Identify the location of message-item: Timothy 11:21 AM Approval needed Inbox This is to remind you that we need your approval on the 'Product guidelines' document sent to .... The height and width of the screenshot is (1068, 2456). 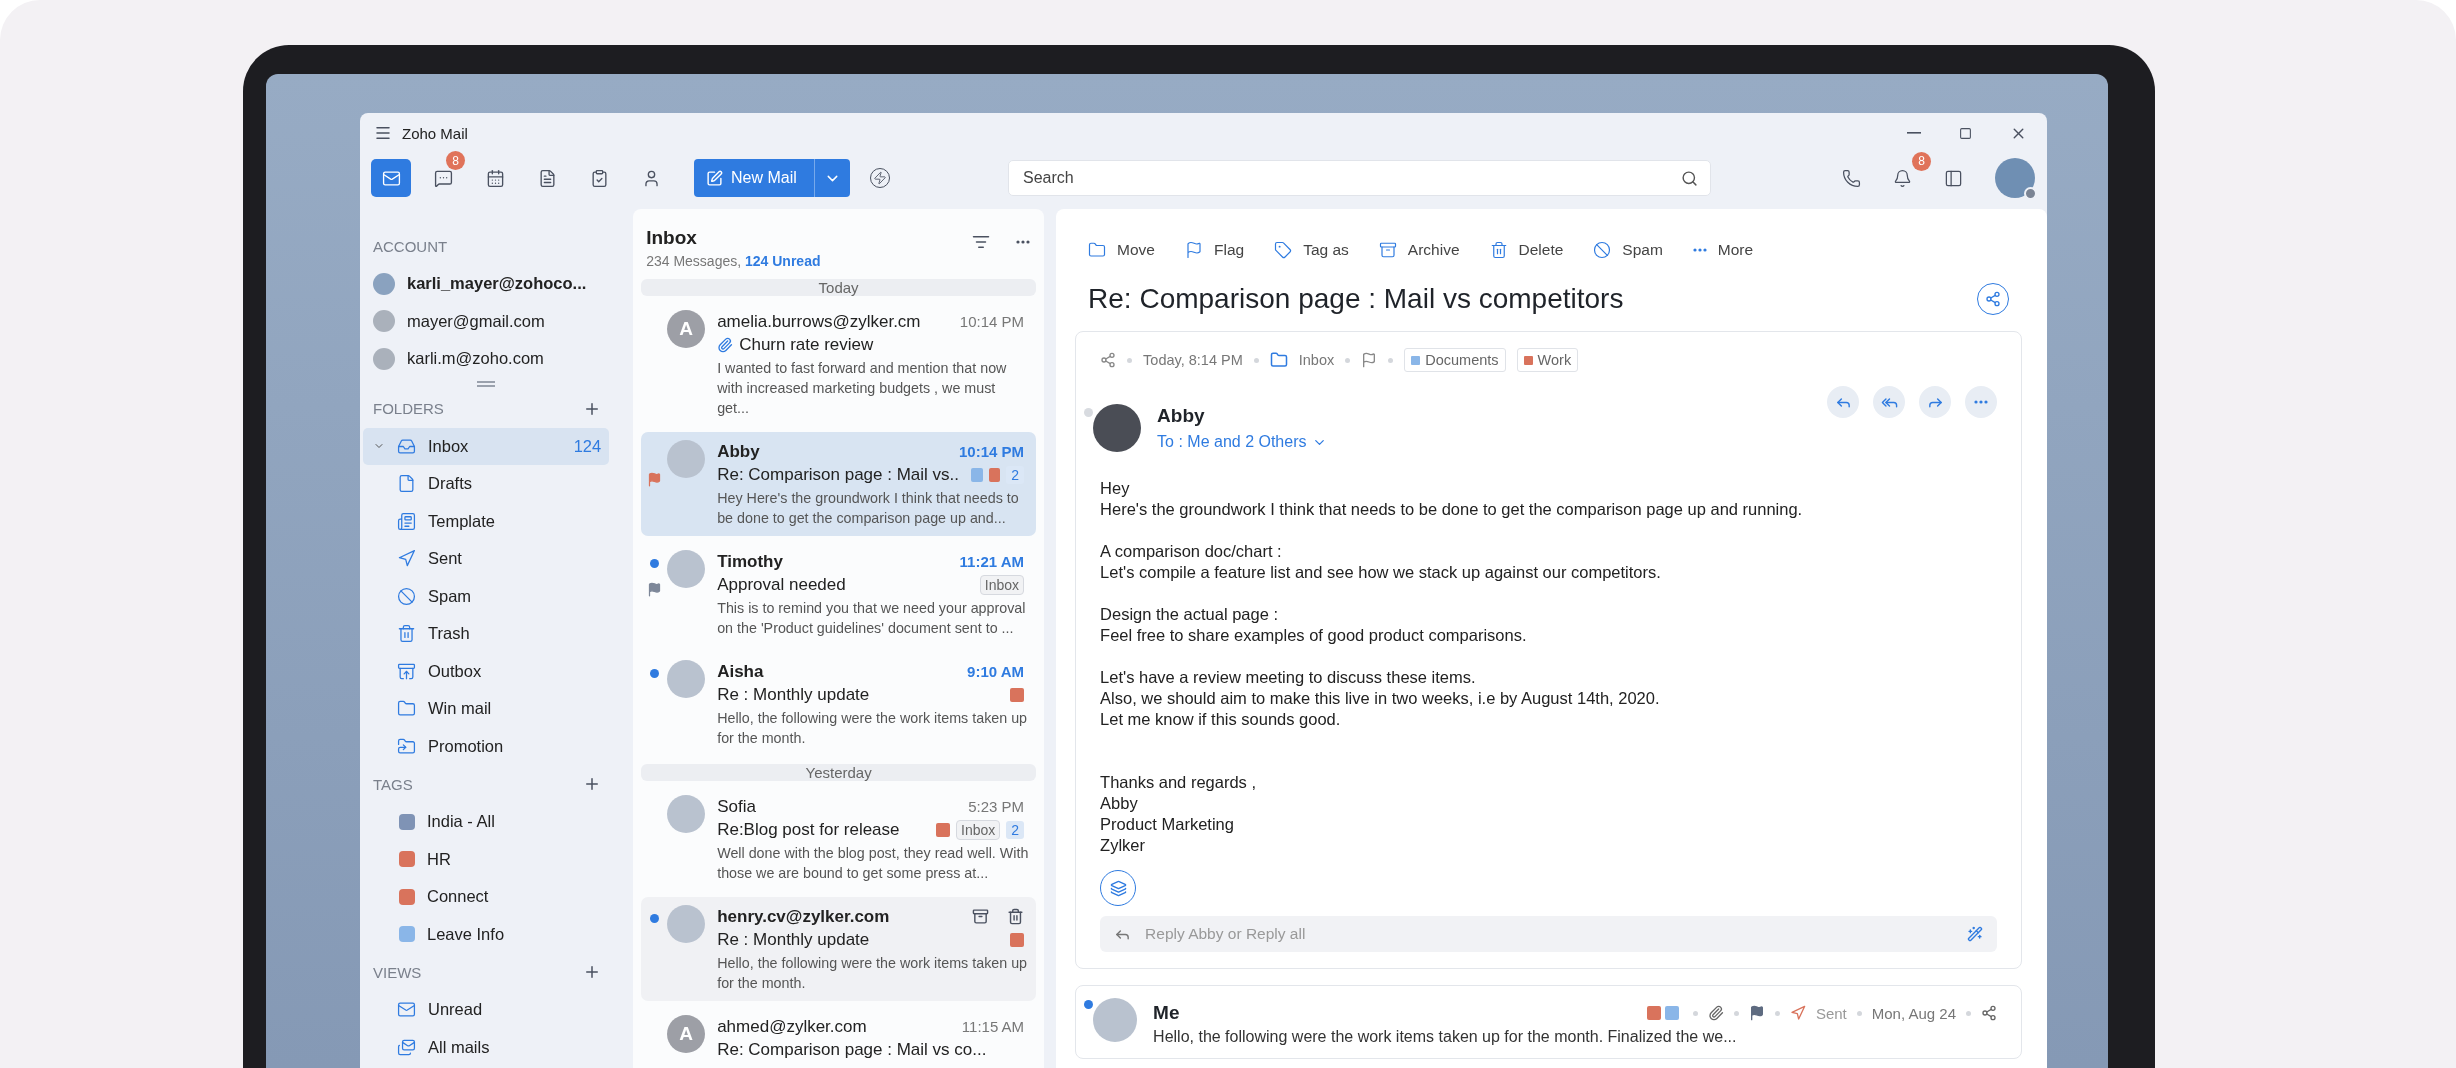
(839, 594).